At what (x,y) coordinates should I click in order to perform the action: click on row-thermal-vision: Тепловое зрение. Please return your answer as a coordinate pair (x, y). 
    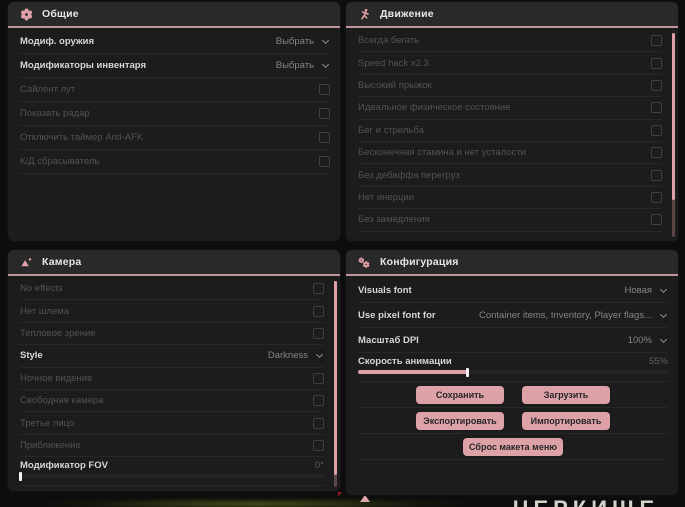
    Looking at the image, I should click on (172, 334).